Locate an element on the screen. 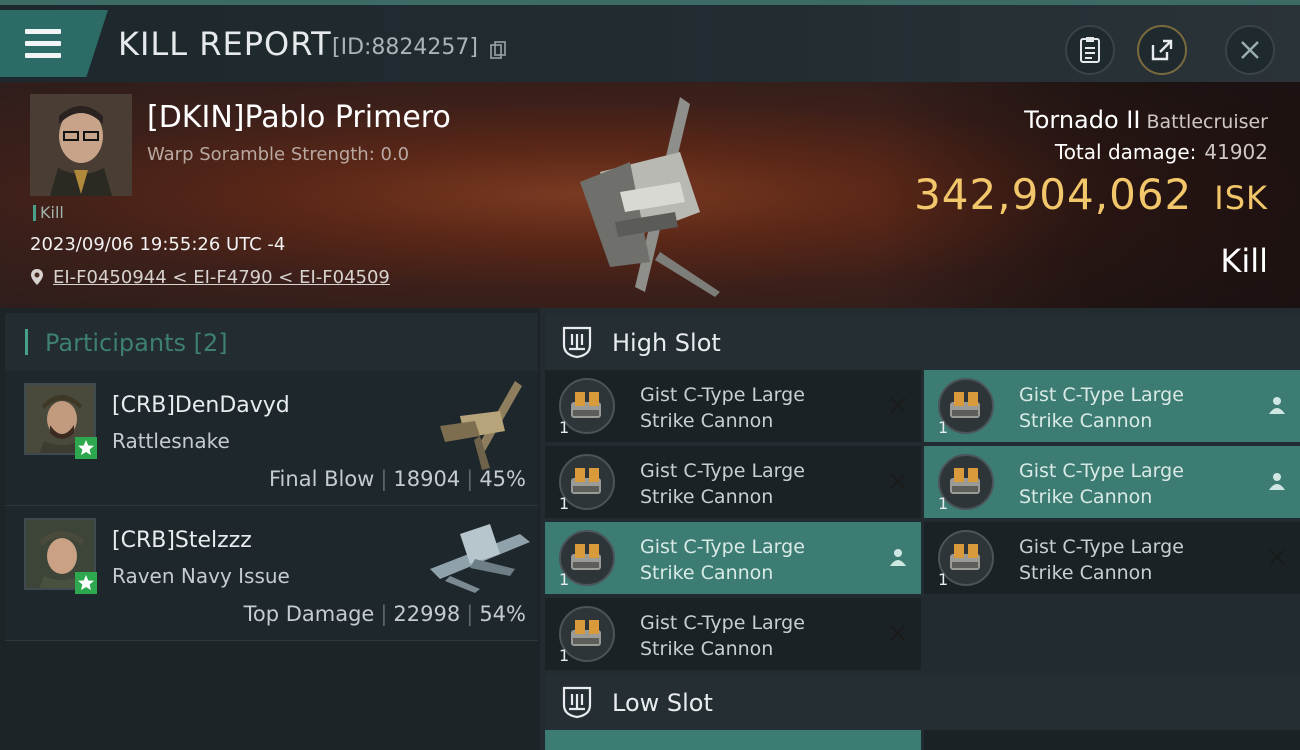 The height and width of the screenshot is (750, 1300). low-slot-header: Low Slot is located at coordinates (922, 702).